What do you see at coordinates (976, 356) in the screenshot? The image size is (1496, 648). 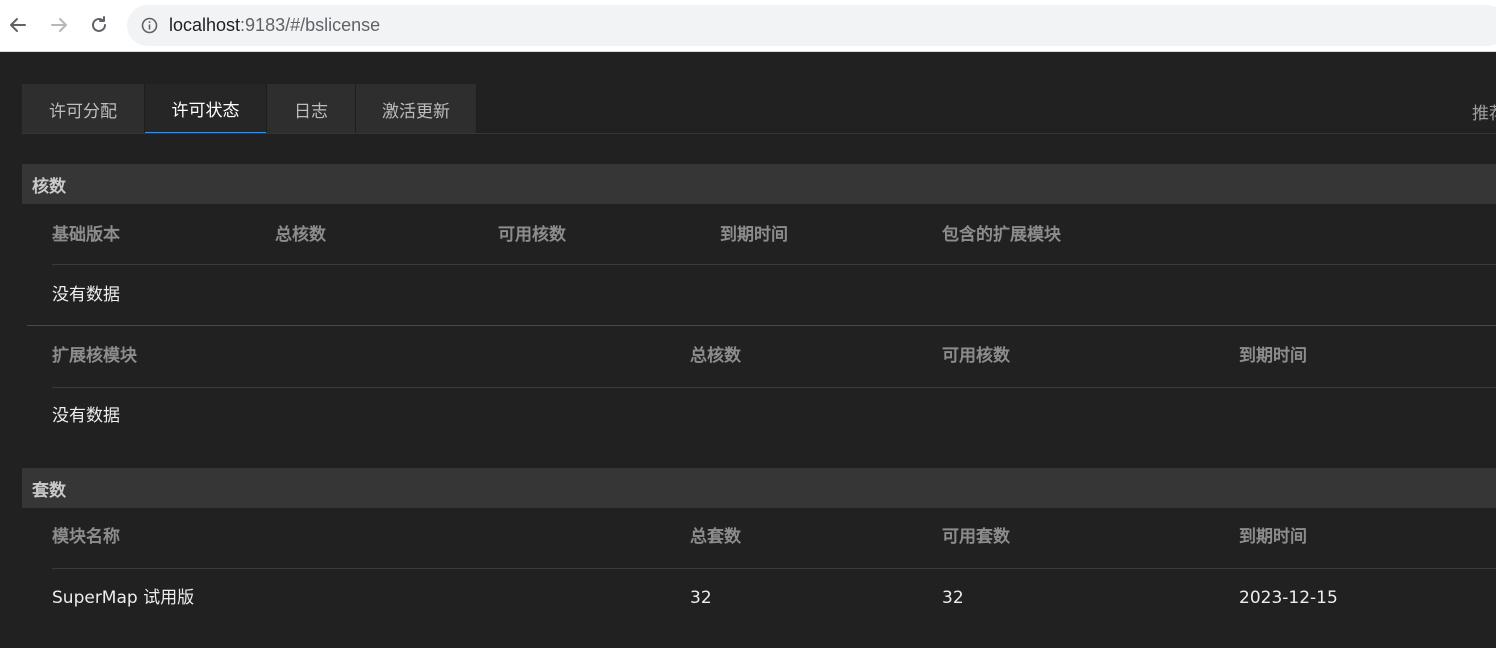 I see `ext-available-cores-header: 可用核数` at bounding box center [976, 356].